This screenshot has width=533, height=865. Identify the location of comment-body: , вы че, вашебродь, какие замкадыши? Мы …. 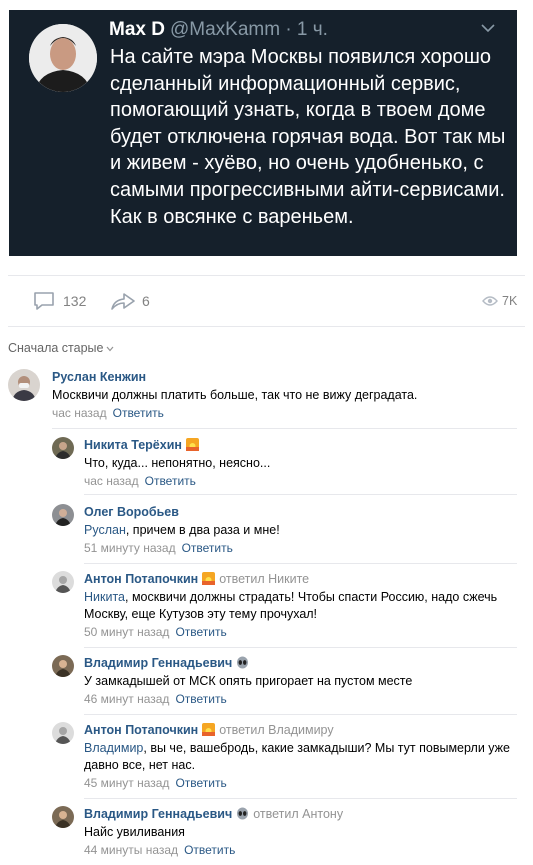
(297, 756).